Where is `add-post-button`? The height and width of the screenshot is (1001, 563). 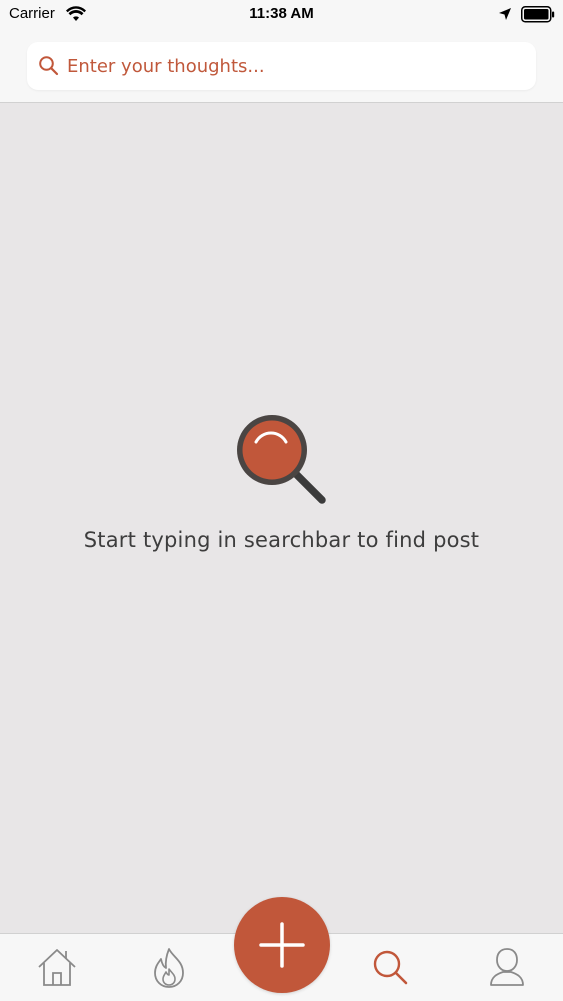 add-post-button is located at coordinates (282, 945).